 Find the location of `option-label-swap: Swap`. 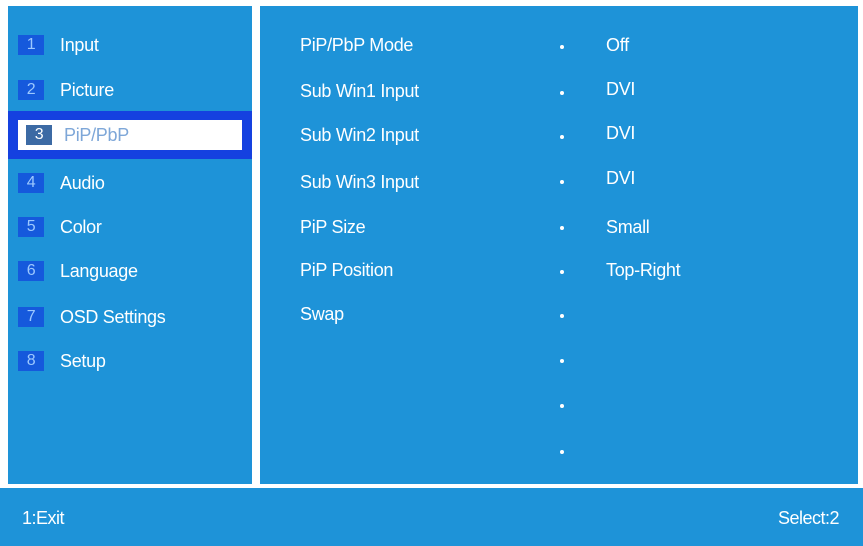

option-label-swap: Swap is located at coordinates (322, 314).